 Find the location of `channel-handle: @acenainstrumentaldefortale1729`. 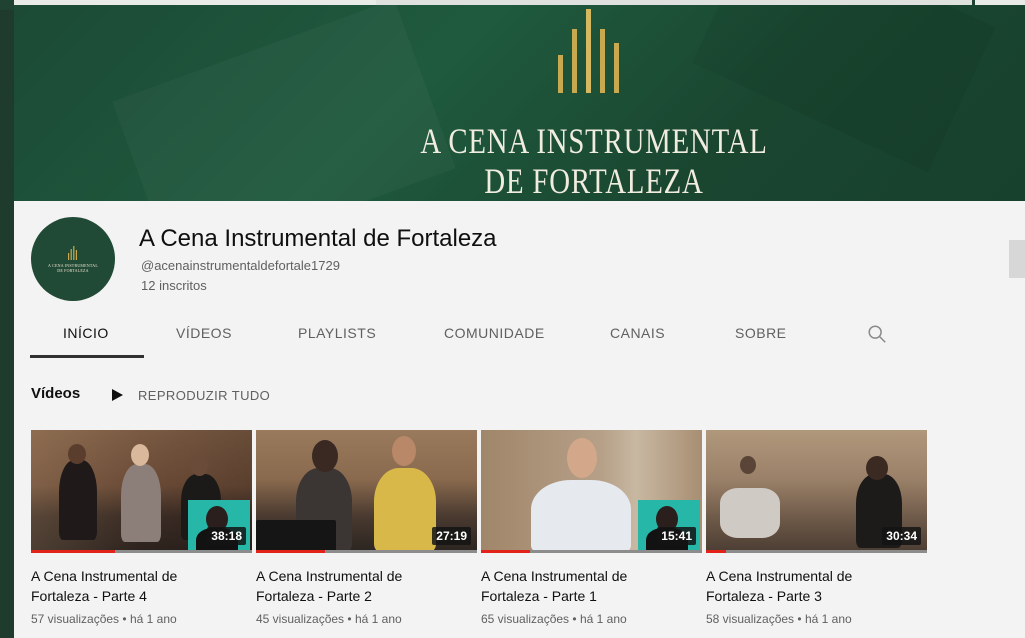

channel-handle: @acenainstrumentaldefortale1729 is located at coordinates (240, 265).